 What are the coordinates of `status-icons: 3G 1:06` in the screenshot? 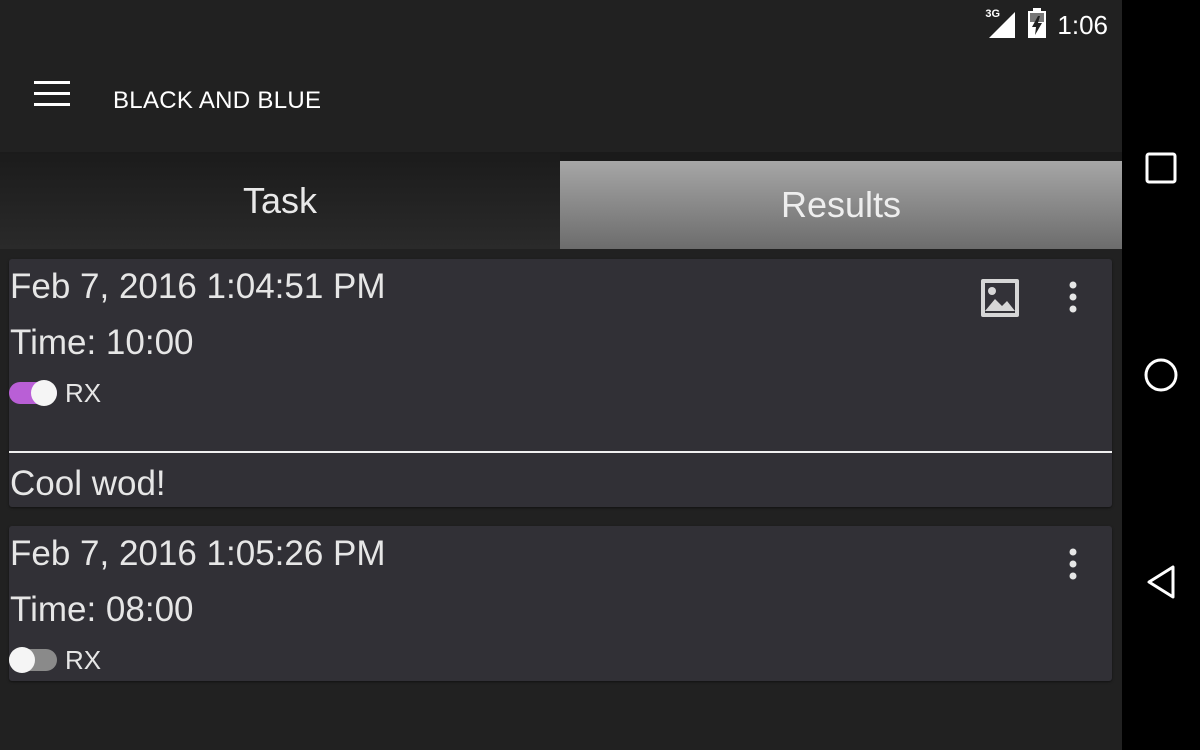 It's located at (1046, 25).